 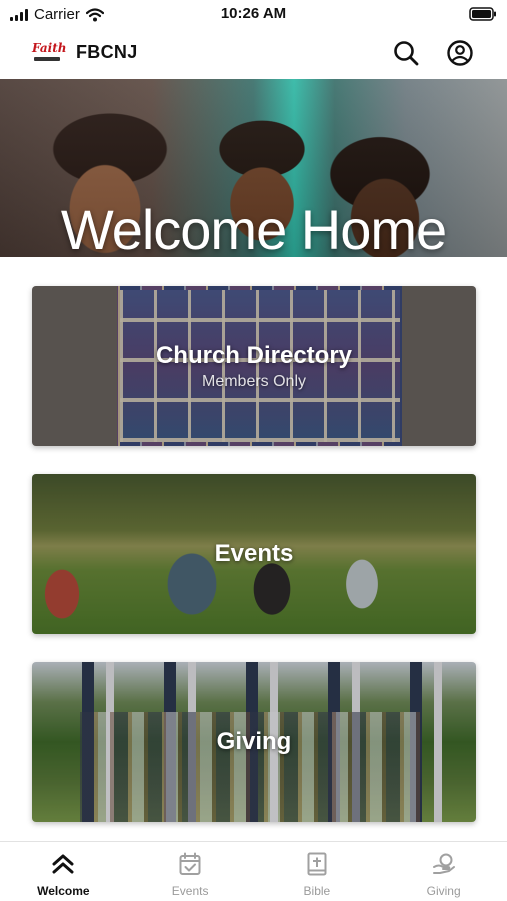 What do you see at coordinates (254, 355) in the screenshot?
I see `card-title-directory: Church Directory` at bounding box center [254, 355].